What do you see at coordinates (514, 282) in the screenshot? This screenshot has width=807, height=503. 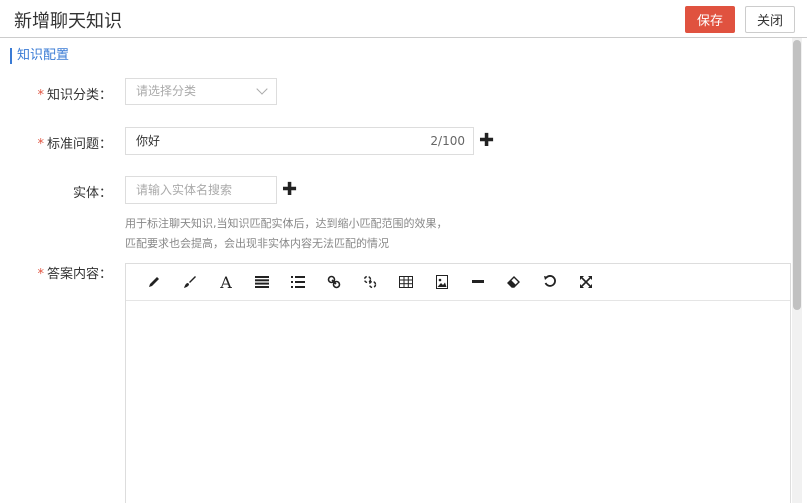 I see `eraser-icon` at bounding box center [514, 282].